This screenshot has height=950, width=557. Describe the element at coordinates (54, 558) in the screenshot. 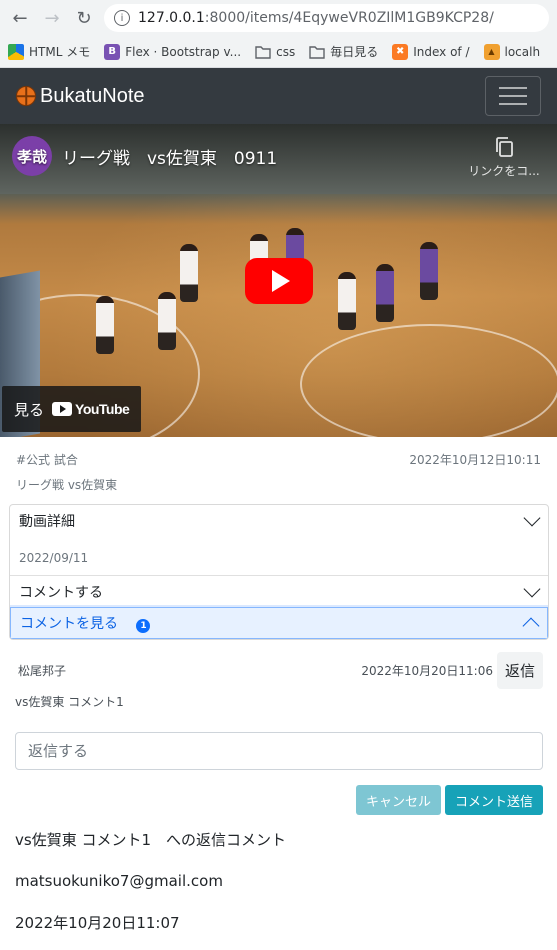

I see `video-date: 2022/09/11` at that location.